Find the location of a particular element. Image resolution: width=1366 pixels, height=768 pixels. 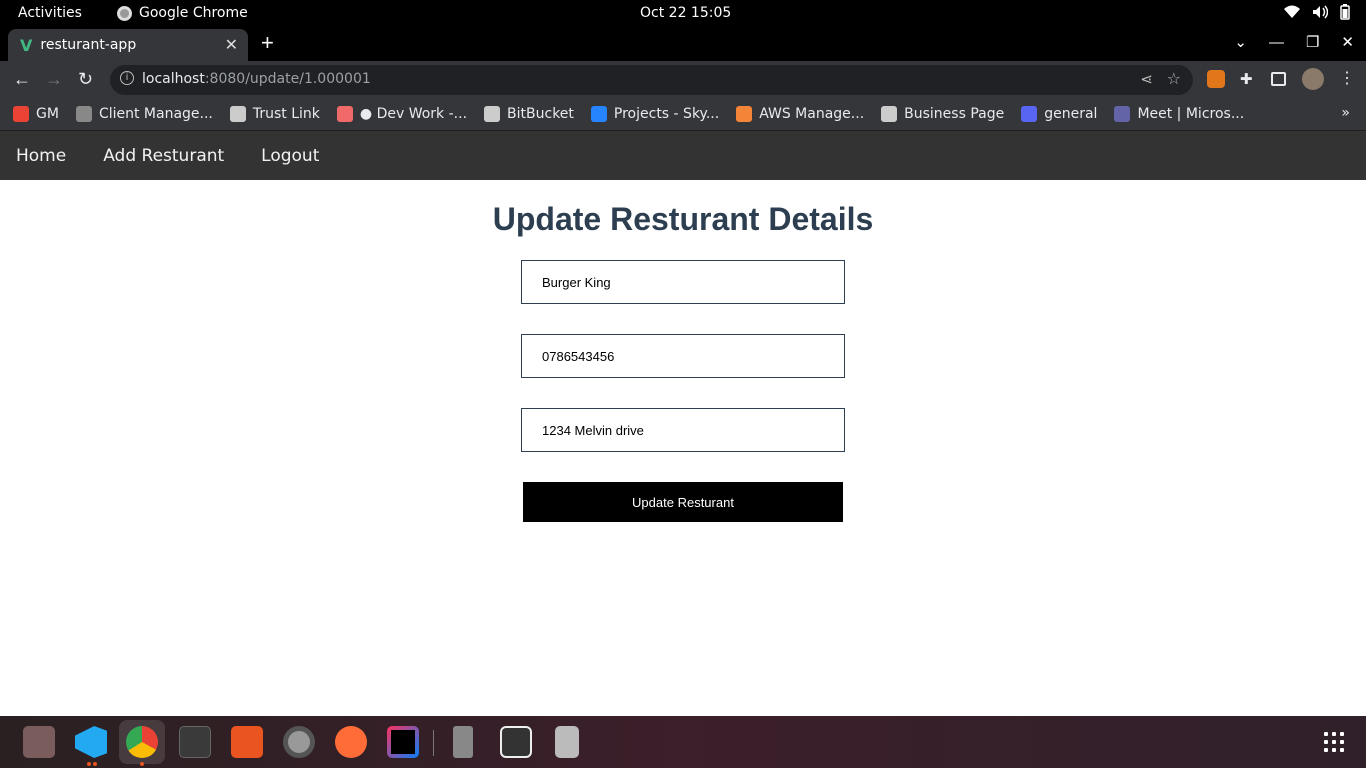

bookmarks-overflow-icon: » is located at coordinates (1345, 113).